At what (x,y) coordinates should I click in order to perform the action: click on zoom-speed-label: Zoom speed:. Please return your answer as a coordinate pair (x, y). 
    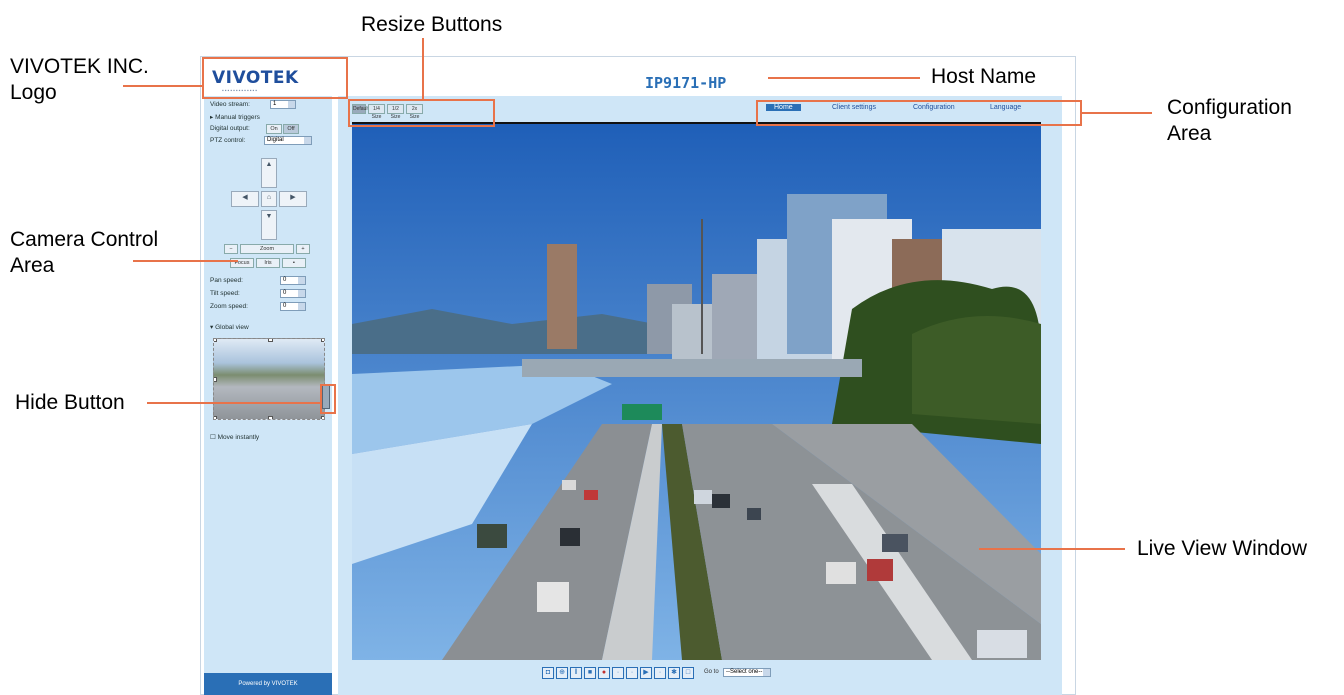
    Looking at the image, I should click on (229, 306).